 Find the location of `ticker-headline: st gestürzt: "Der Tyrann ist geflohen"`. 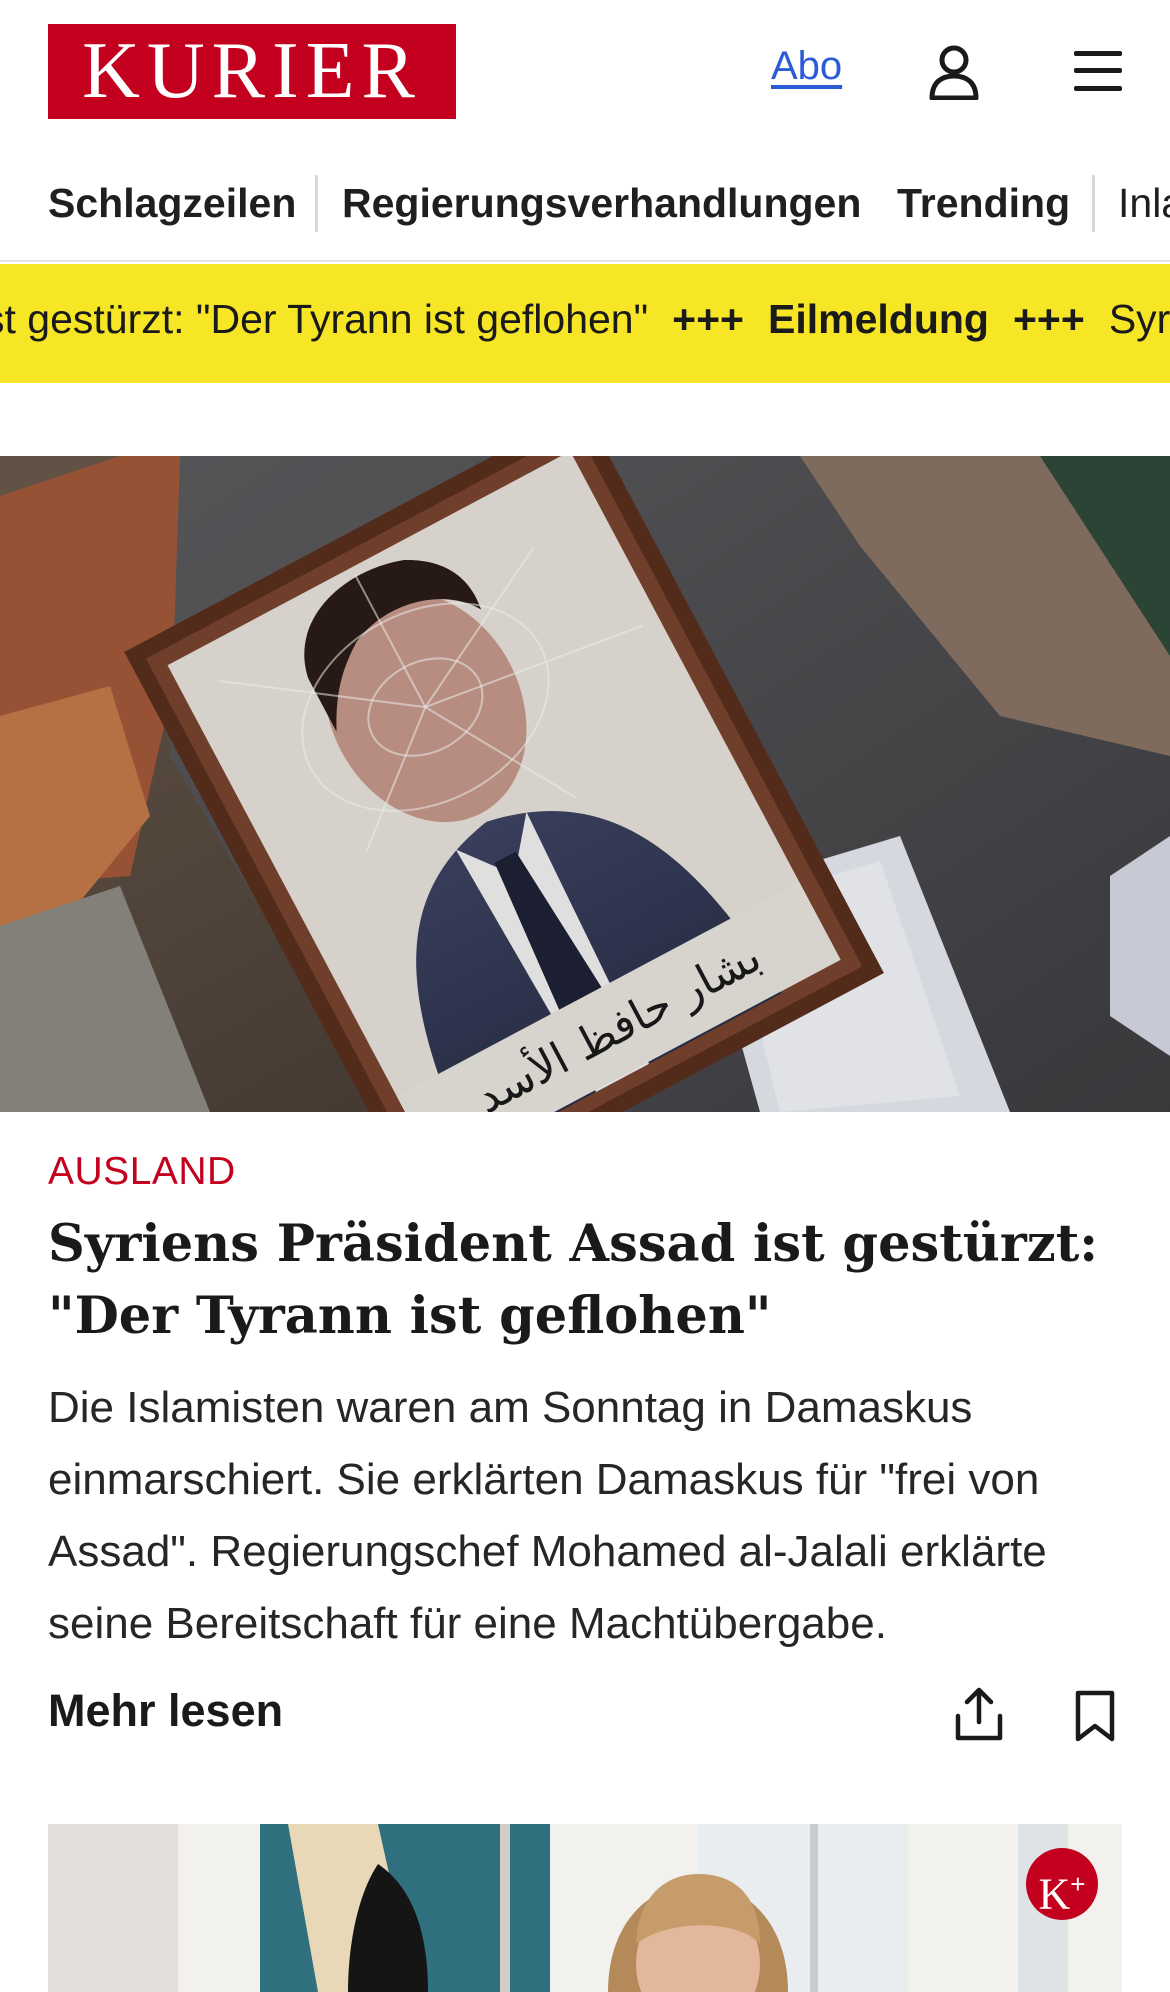

ticker-headline: st gestürzt: "Der Tyrann ist geflohen" is located at coordinates (324, 319).